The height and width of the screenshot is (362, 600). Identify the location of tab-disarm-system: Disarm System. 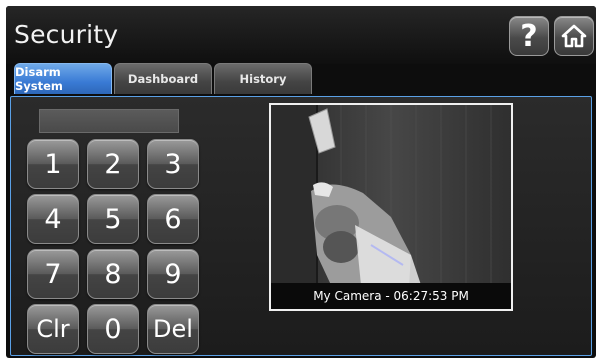
(63, 78).